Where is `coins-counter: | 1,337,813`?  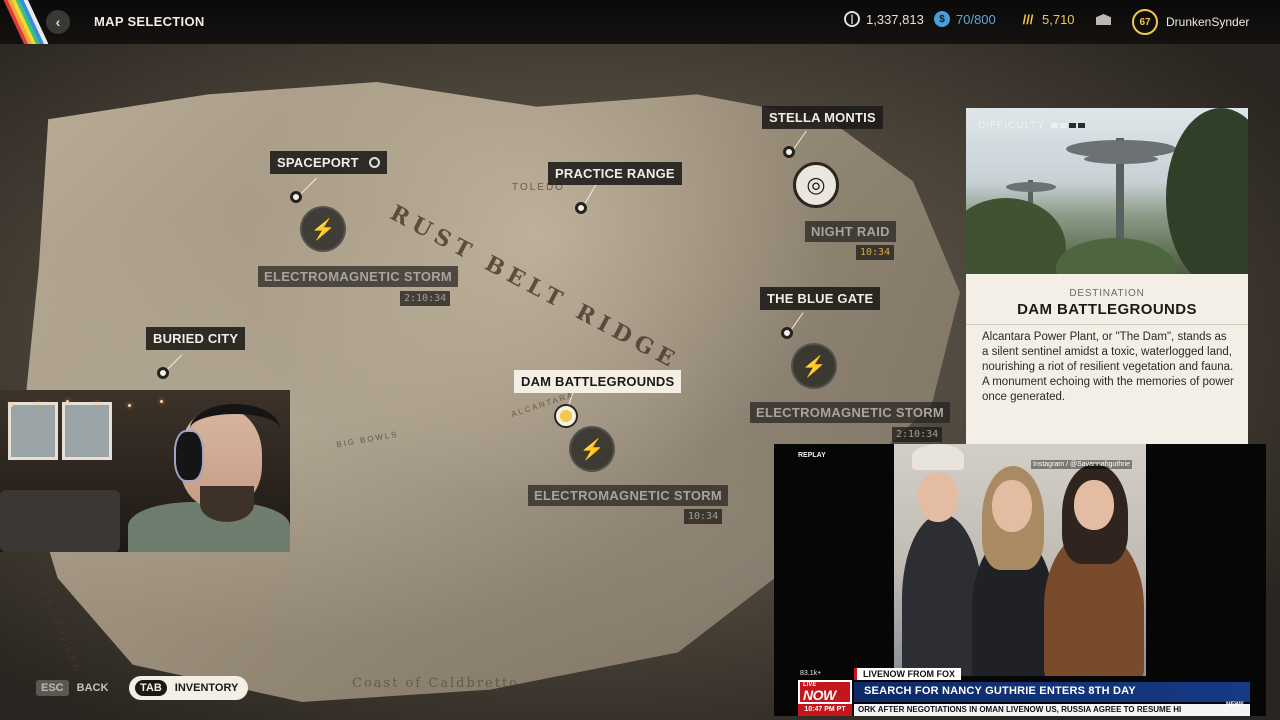 coins-counter: | 1,337,813 is located at coordinates (884, 19).